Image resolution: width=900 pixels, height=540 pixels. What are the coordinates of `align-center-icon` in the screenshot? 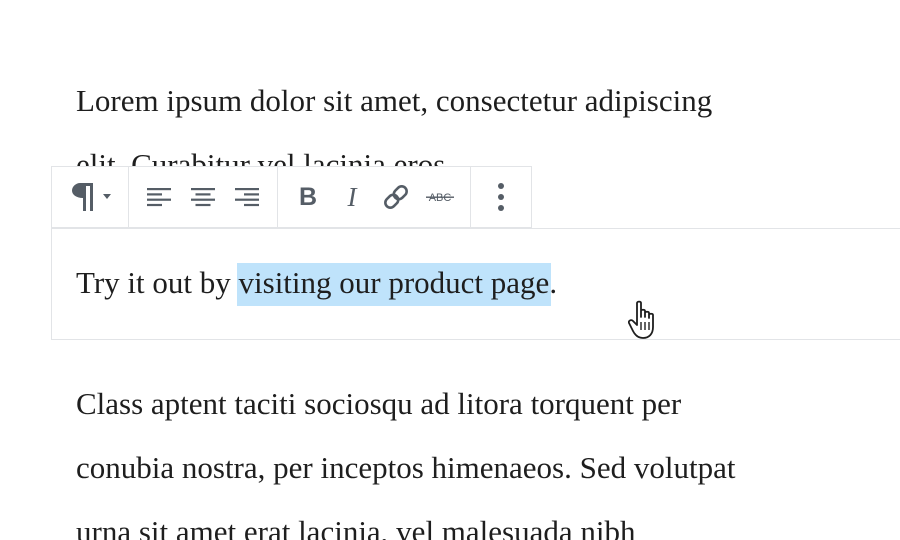 It's located at (203, 197).